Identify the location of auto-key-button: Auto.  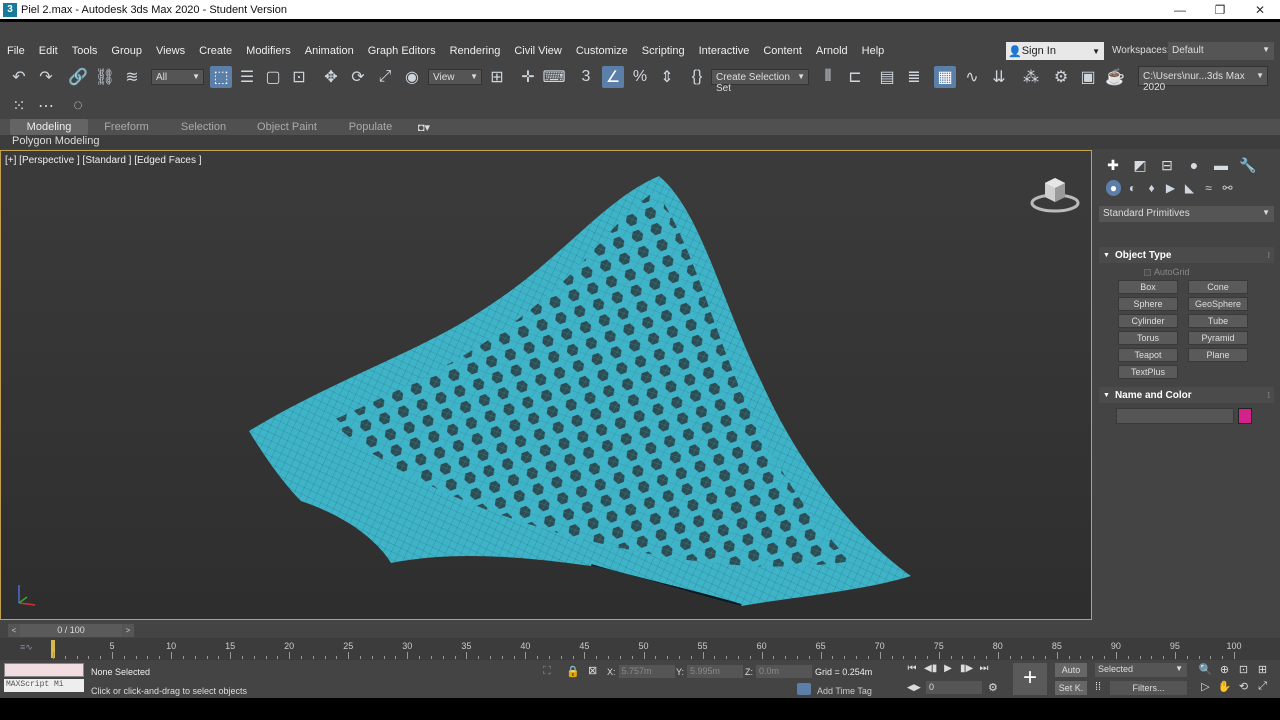
(1071, 670).